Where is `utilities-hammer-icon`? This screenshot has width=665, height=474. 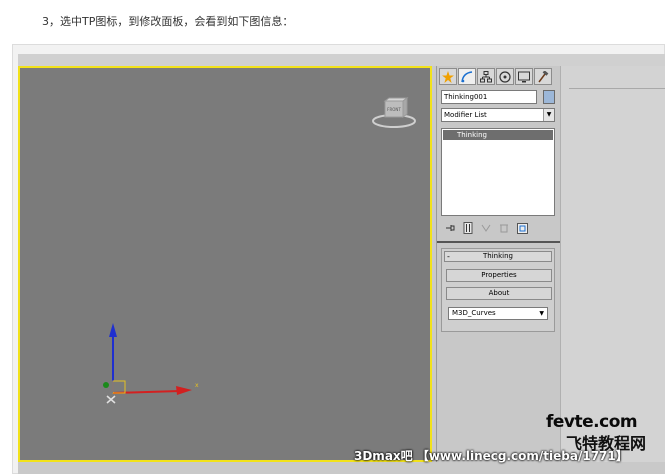 utilities-hammer-icon is located at coordinates (543, 76).